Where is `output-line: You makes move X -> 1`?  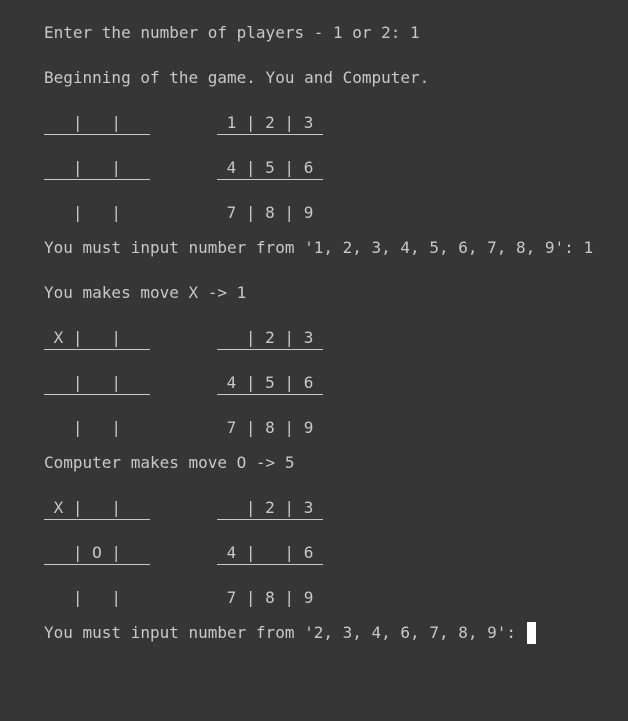 output-line: You makes move X -> 1 is located at coordinates (334, 293).